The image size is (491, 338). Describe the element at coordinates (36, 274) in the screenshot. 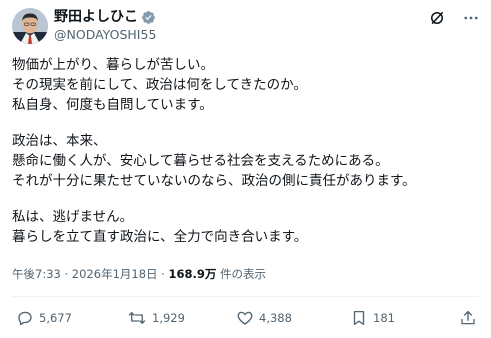

I see `tweet-time: 午後7:33` at that location.